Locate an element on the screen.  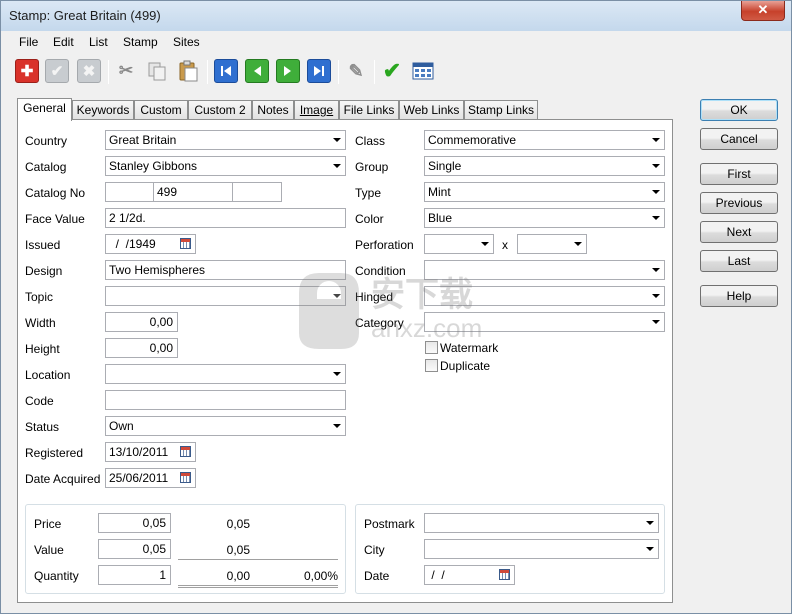
color-combo: Blue is located at coordinates (544, 218).